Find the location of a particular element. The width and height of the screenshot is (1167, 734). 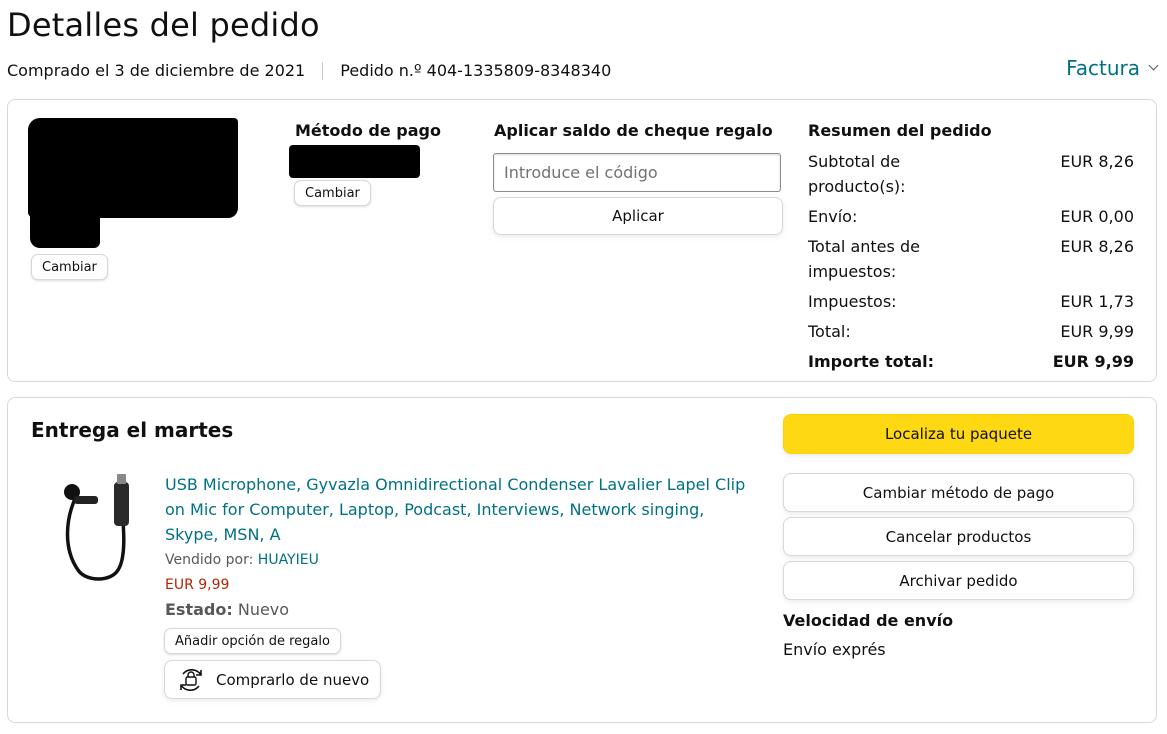

summary-row-shipping: Envío: EUR 0,00 is located at coordinates (971, 216).